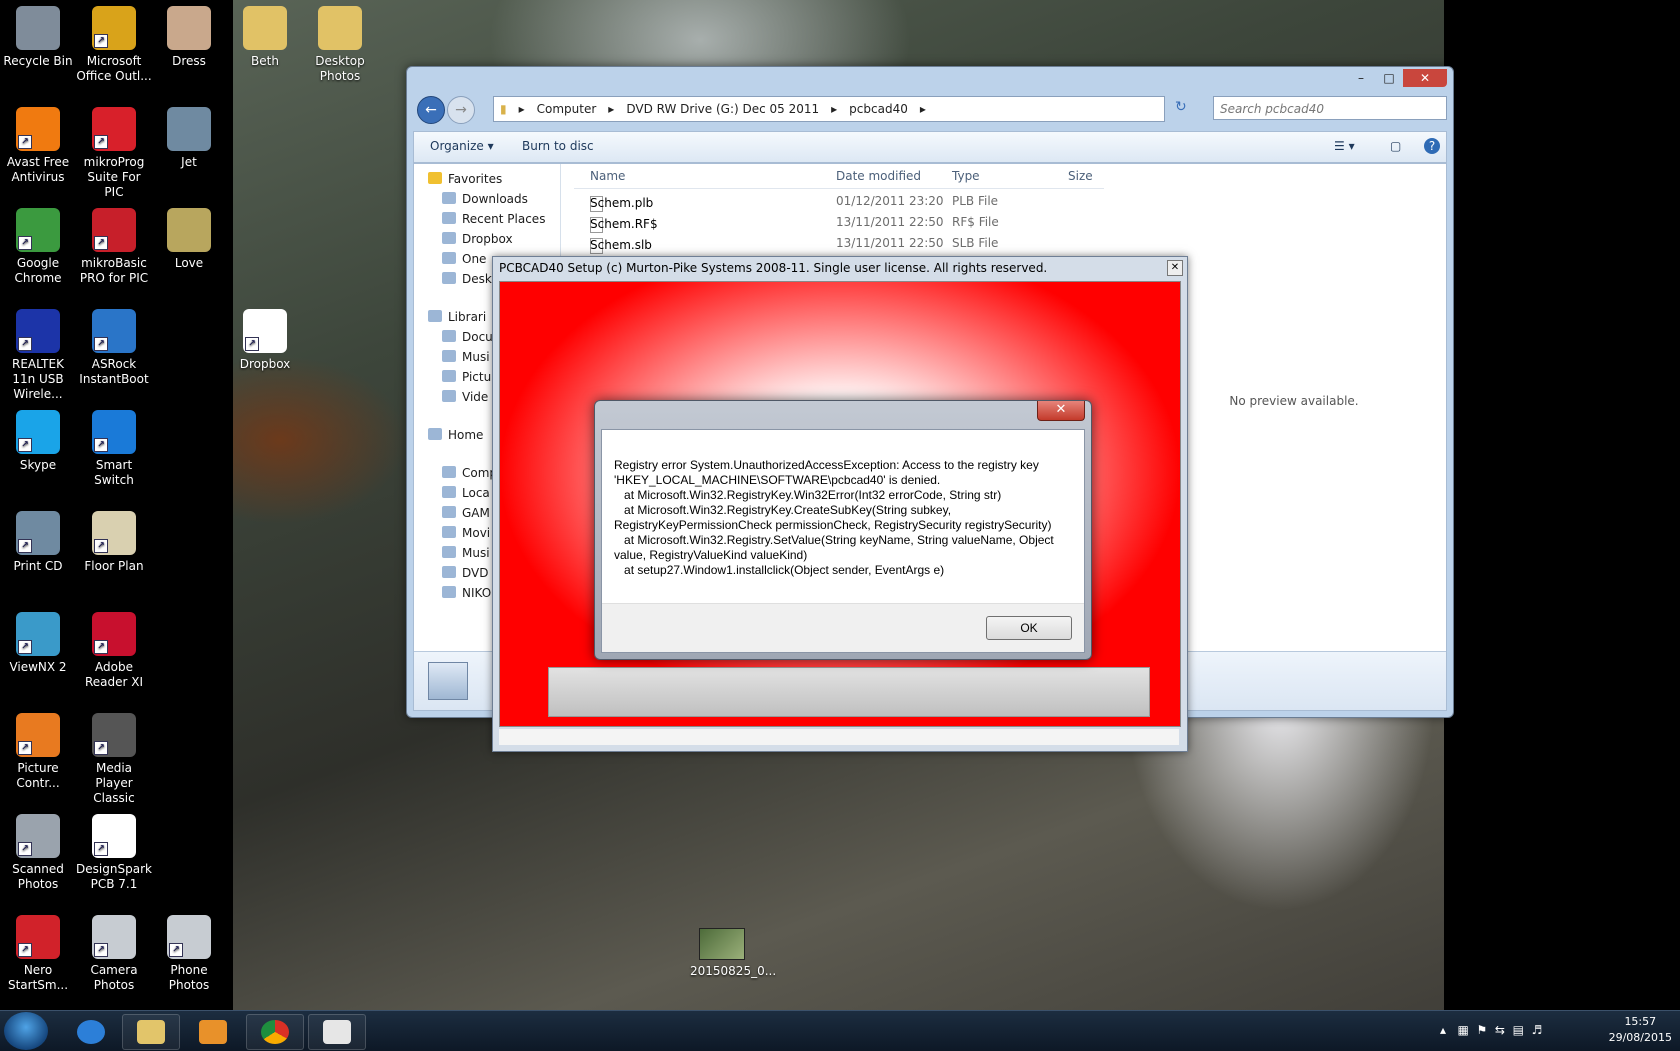 The image size is (1680, 1051). What do you see at coordinates (265, 338) in the screenshot?
I see `desktop-icon: ↗ Dropbox` at bounding box center [265, 338].